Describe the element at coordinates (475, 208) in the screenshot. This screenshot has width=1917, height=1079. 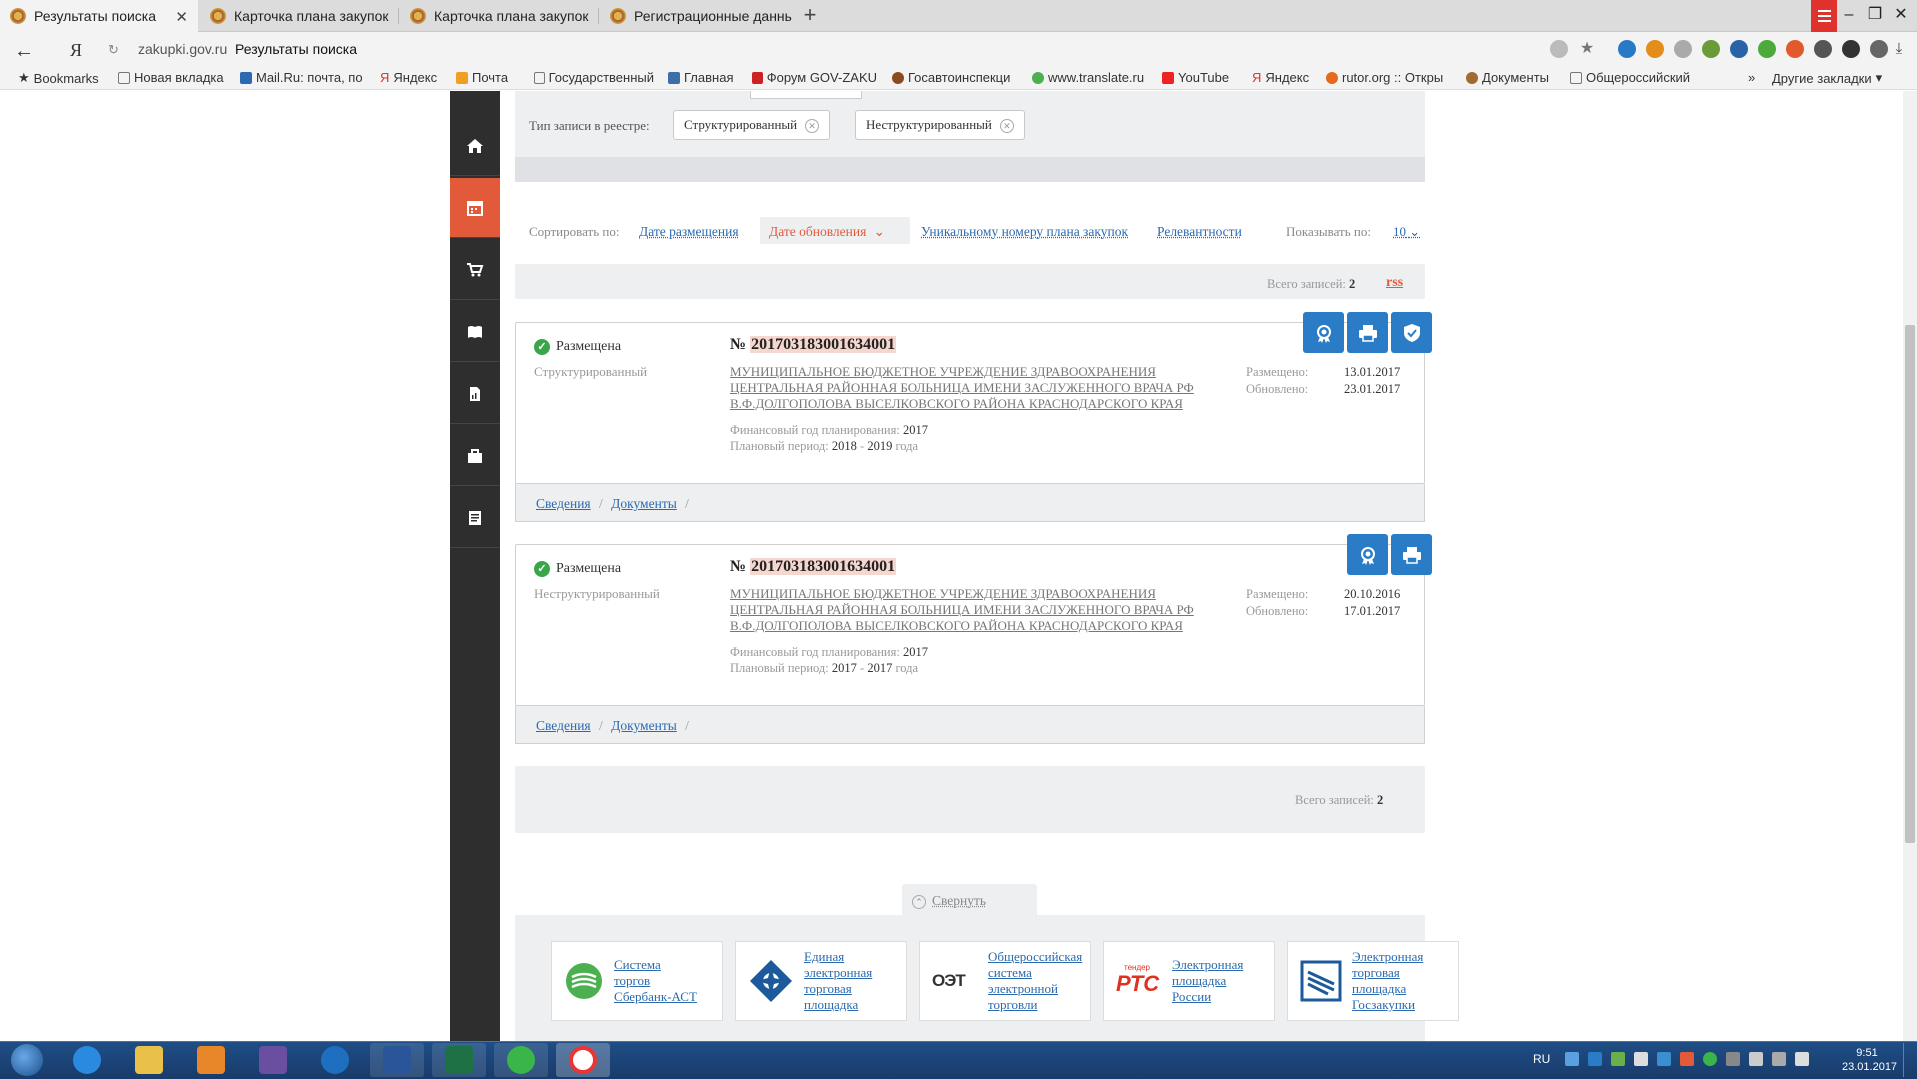
I see `sidebar-item-plans` at that location.